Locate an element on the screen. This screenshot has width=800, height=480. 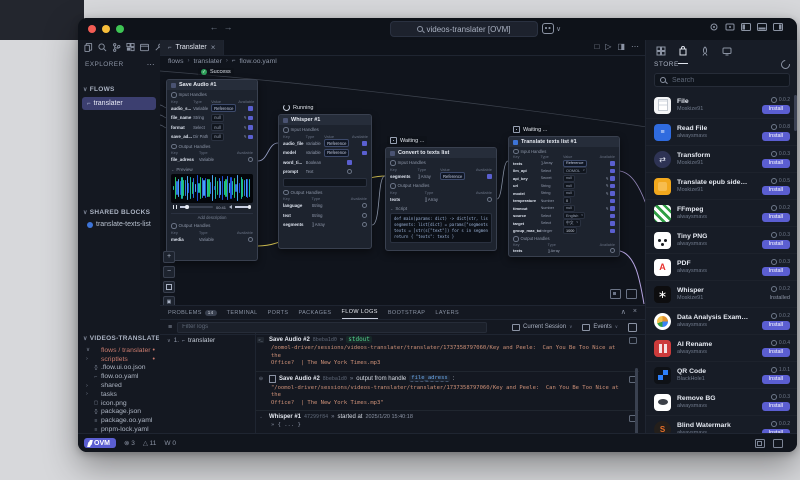
panel-tab: PACKAGES is located at coordinates (314, 312).